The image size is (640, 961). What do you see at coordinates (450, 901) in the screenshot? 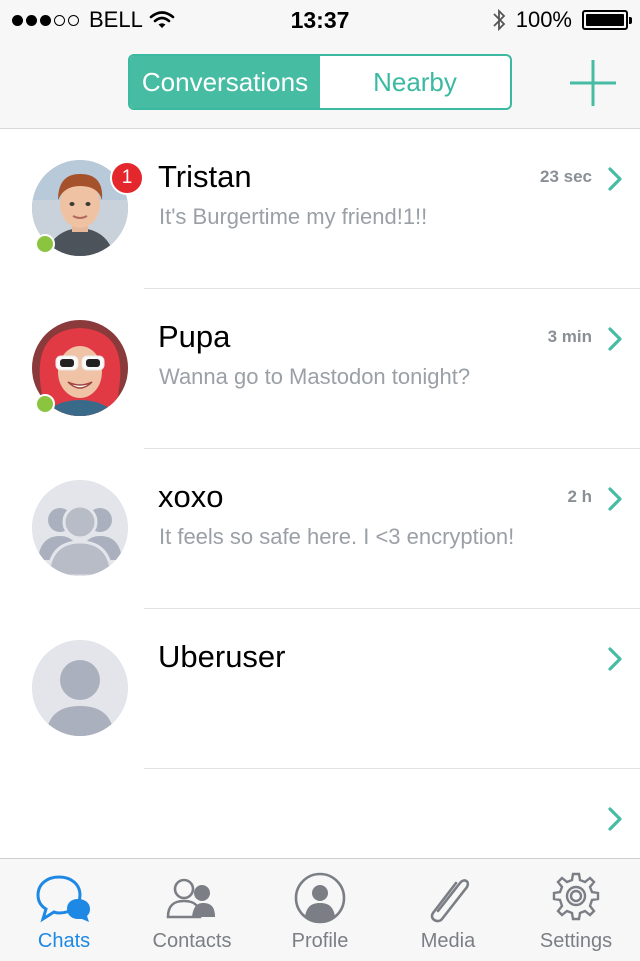
I see `paperclip-icon` at bounding box center [450, 901].